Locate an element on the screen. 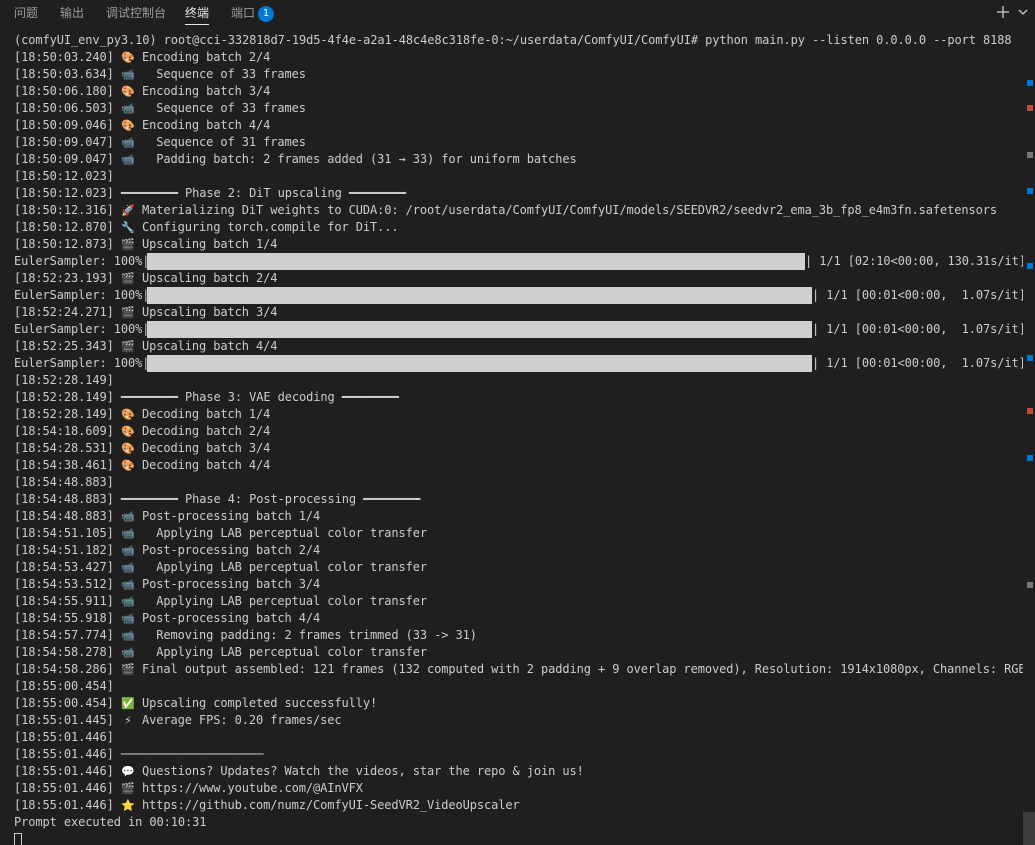 This screenshot has height=845, width=1035. log-message: Post-processing batch 1/4 is located at coordinates (227, 516).